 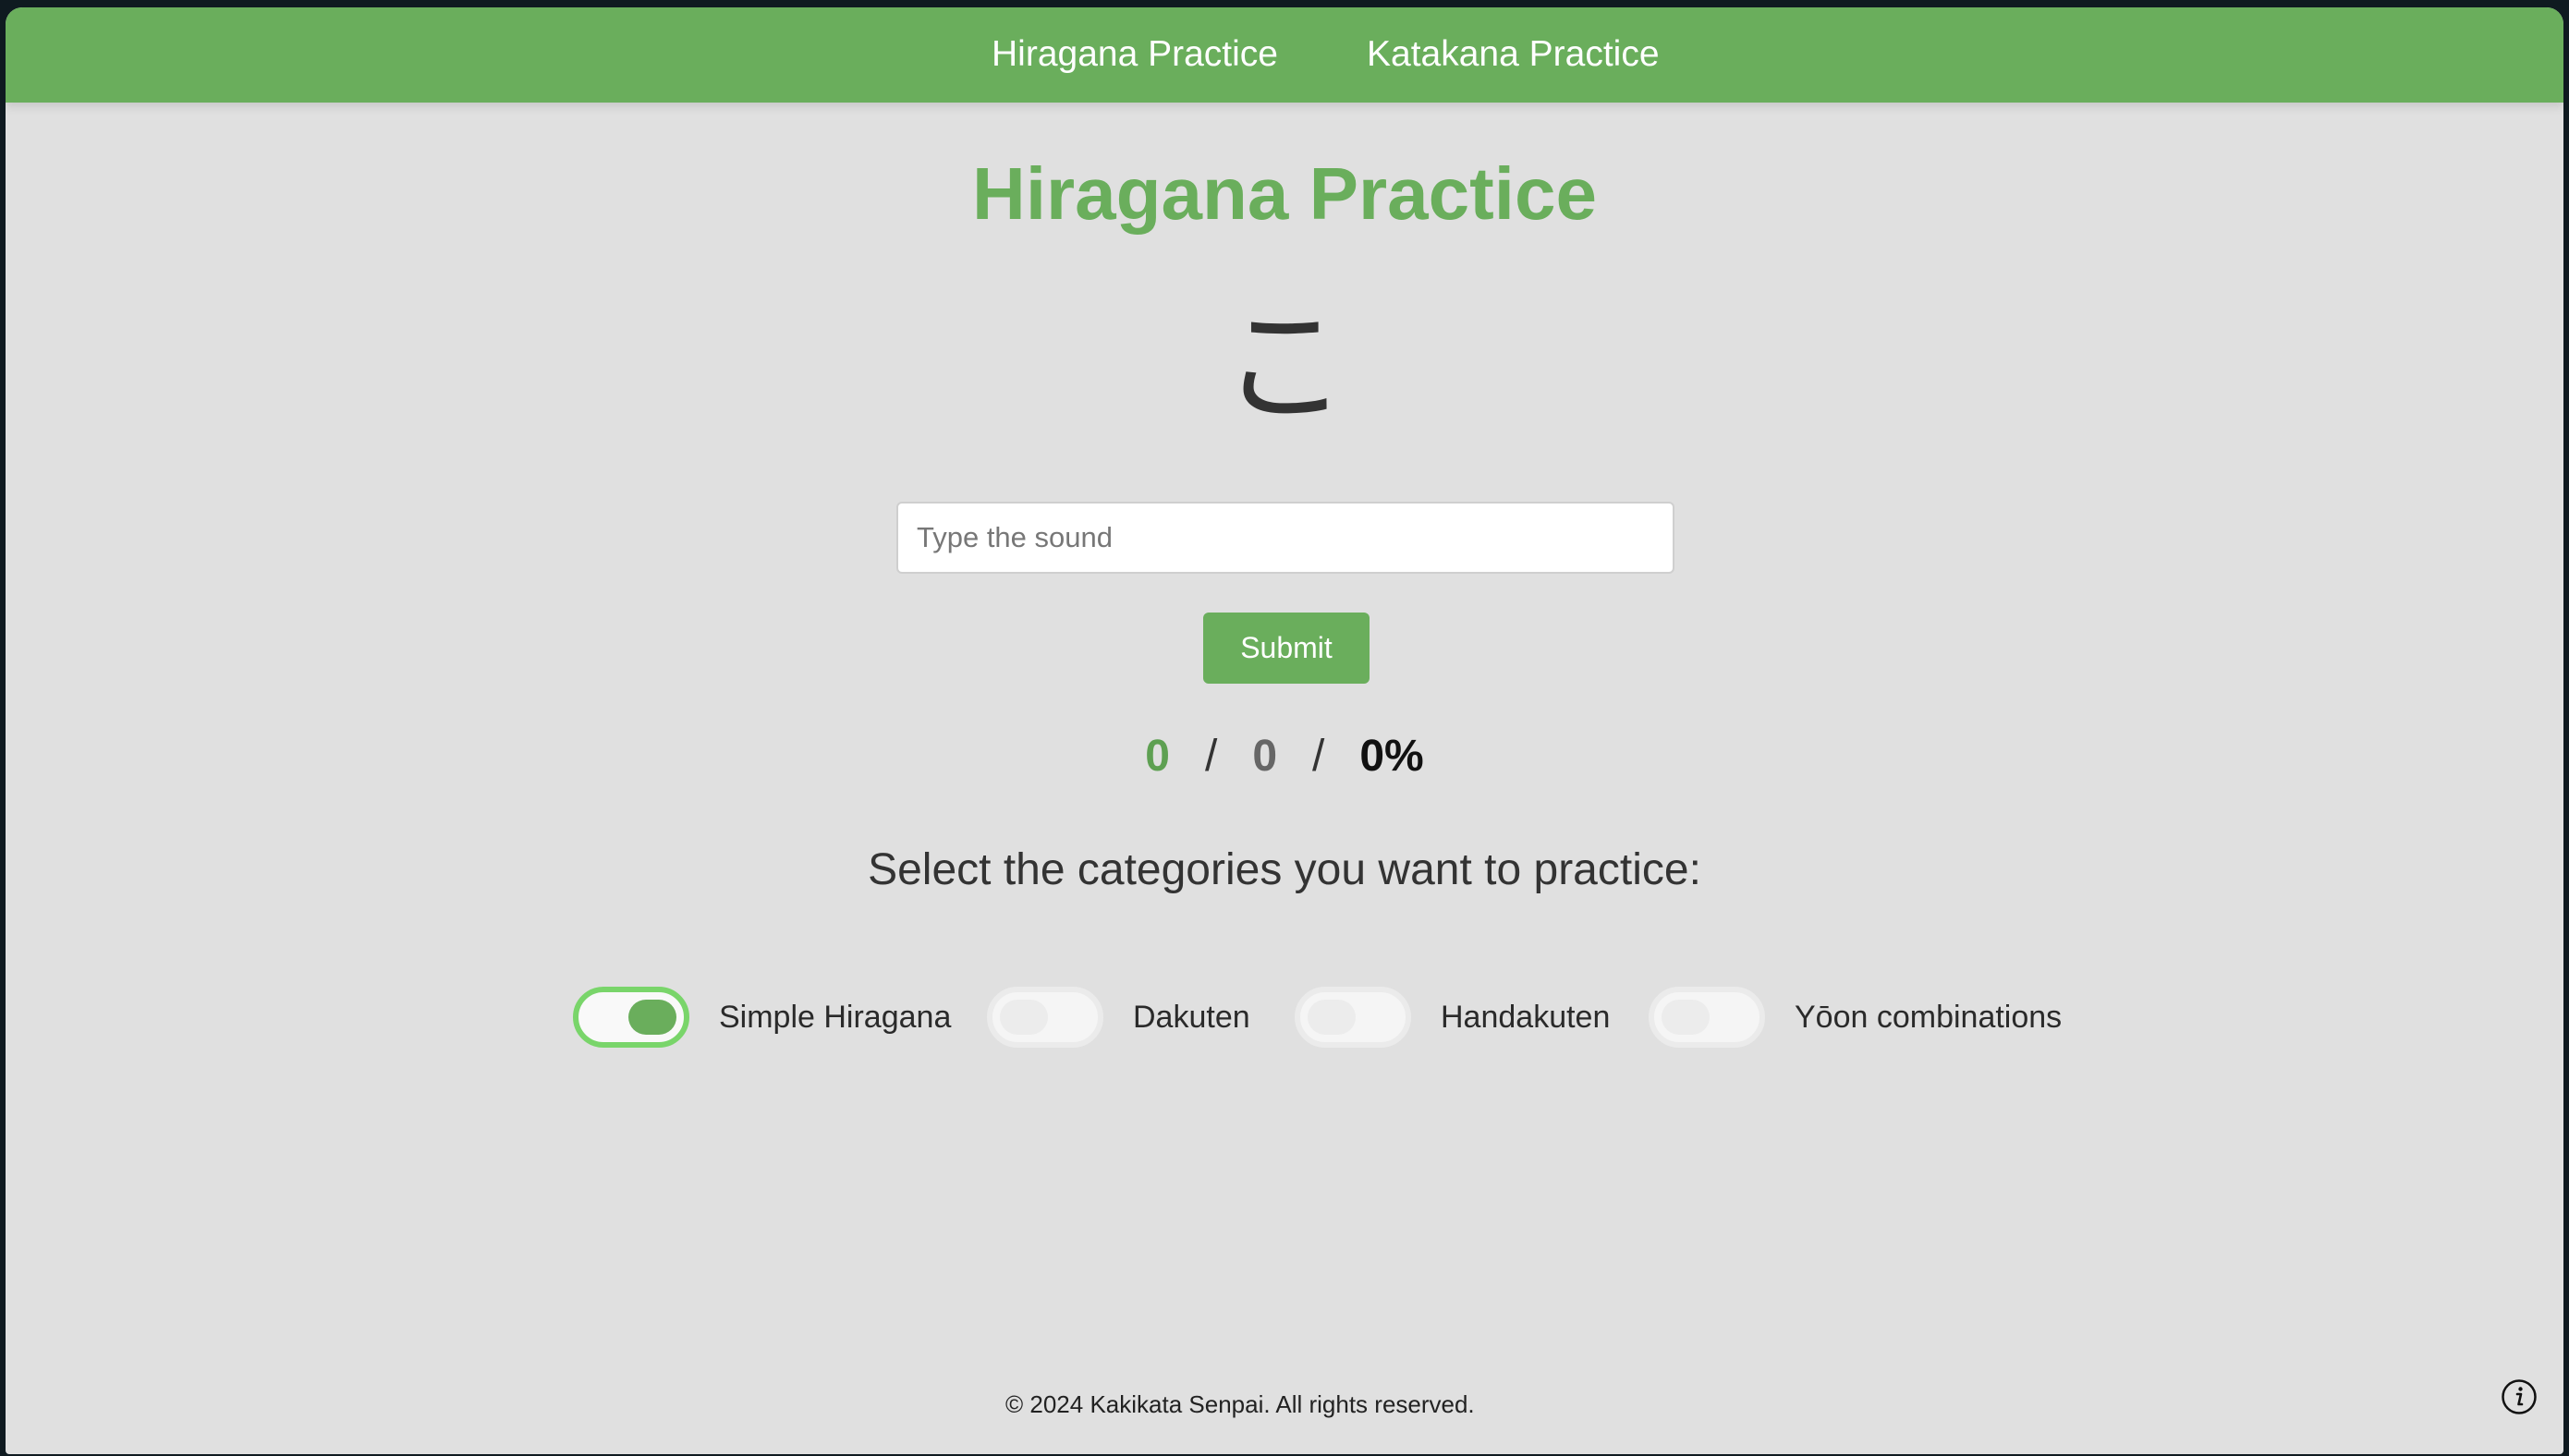 What do you see at coordinates (1135, 55) in the screenshot?
I see `nav-link-hiragana: Hiragana Practice` at bounding box center [1135, 55].